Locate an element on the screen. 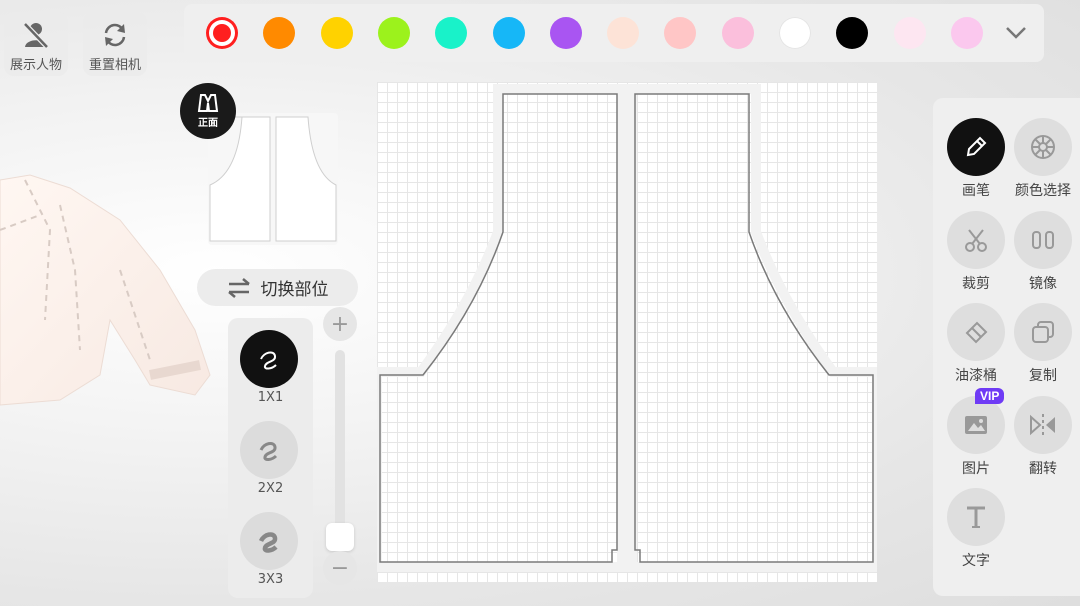 The image size is (1080, 606). brush-size-3x3-button is located at coordinates (269, 541).